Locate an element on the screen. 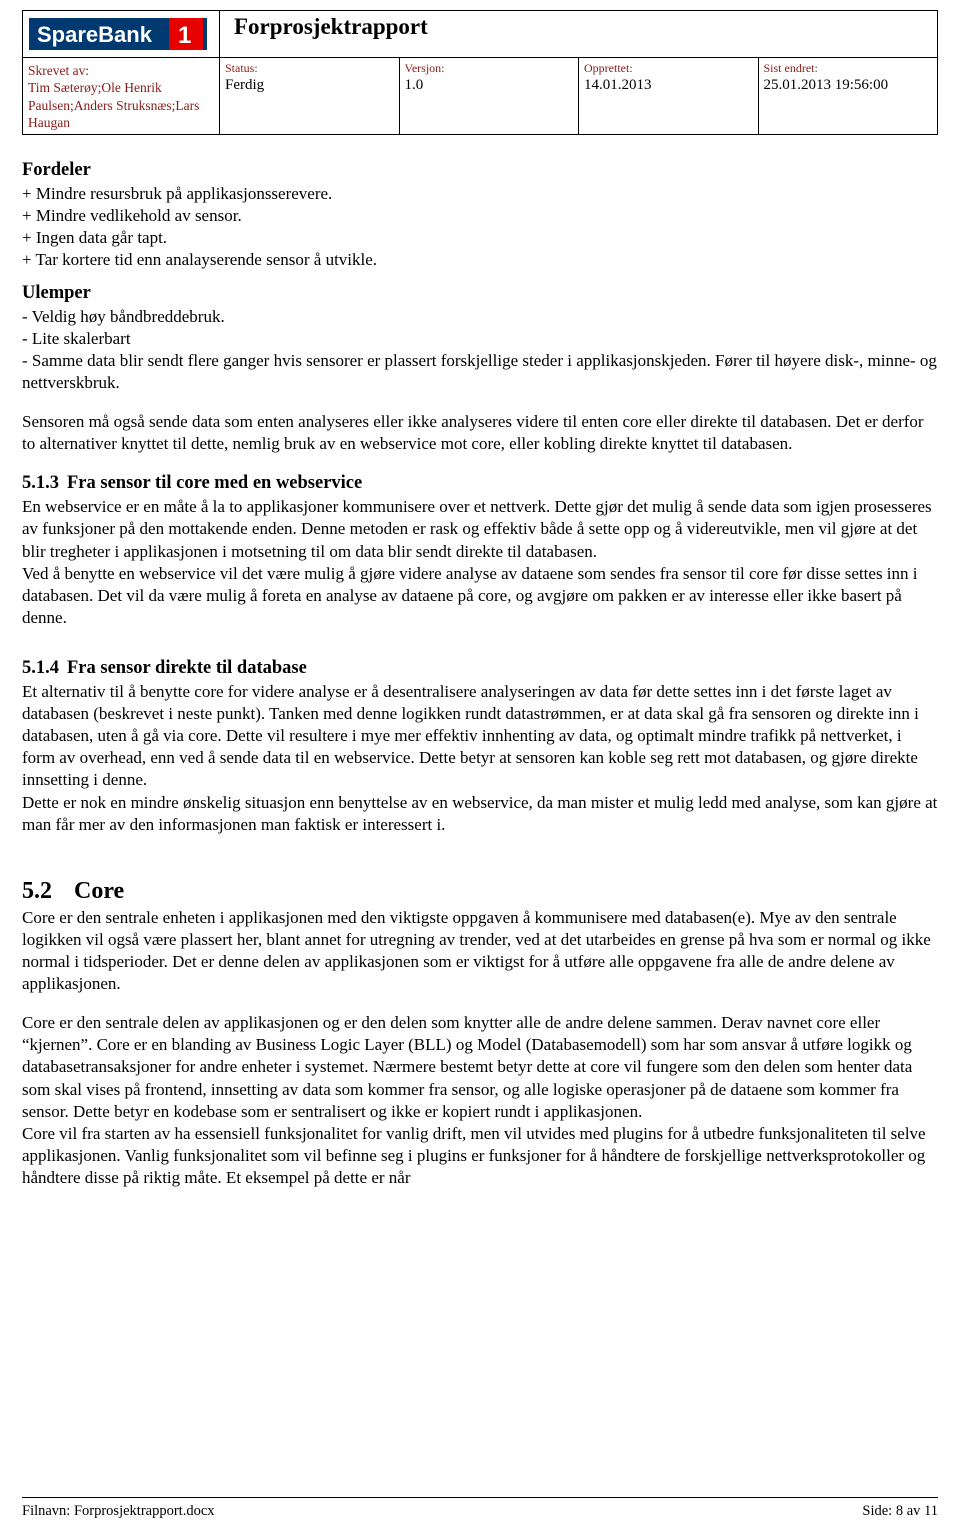  sparebank1-logo: SpareBank 1 is located at coordinates (121, 34).